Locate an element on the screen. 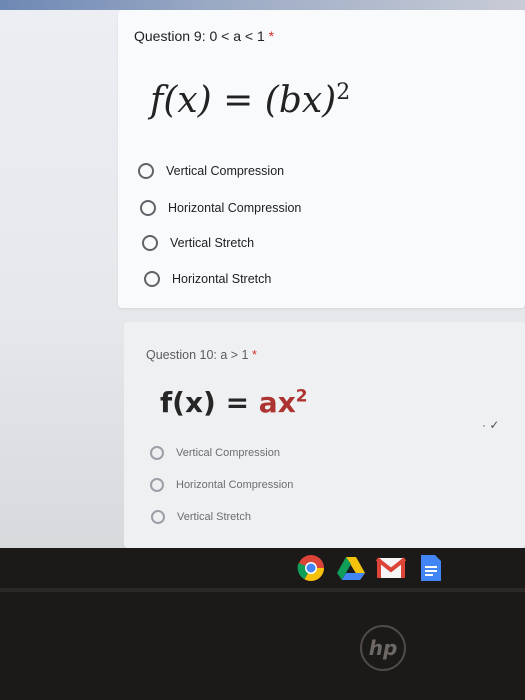 Image resolution: width=525 pixels, height=700 pixels. taskbar-shelf is located at coordinates (371, 568).